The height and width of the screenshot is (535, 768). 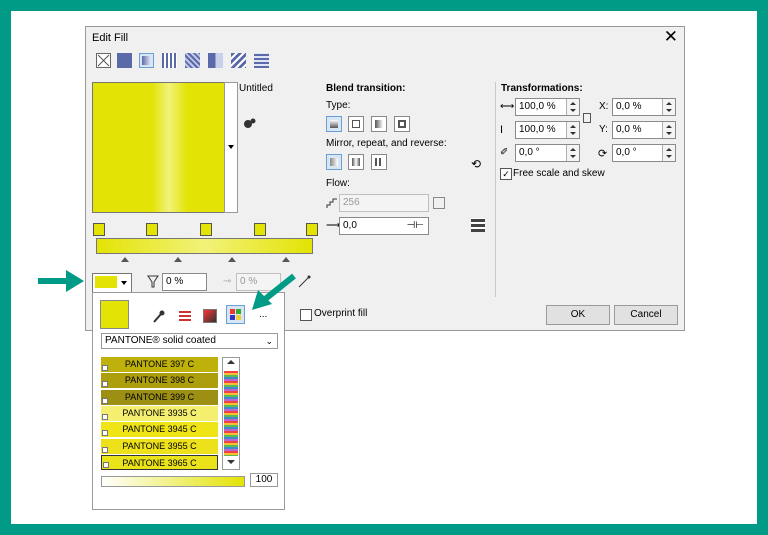 What do you see at coordinates (547, 153) in the screenshot?
I see `skew-field: 0,0 °` at bounding box center [547, 153].